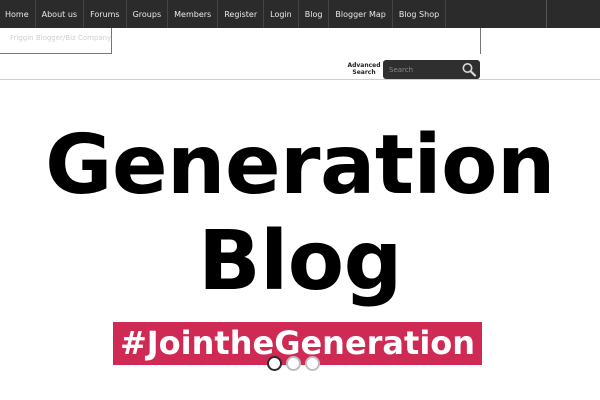 The image size is (600, 400). Describe the element at coordinates (18, 14) in the screenshot. I see `nav-home: Home` at that location.